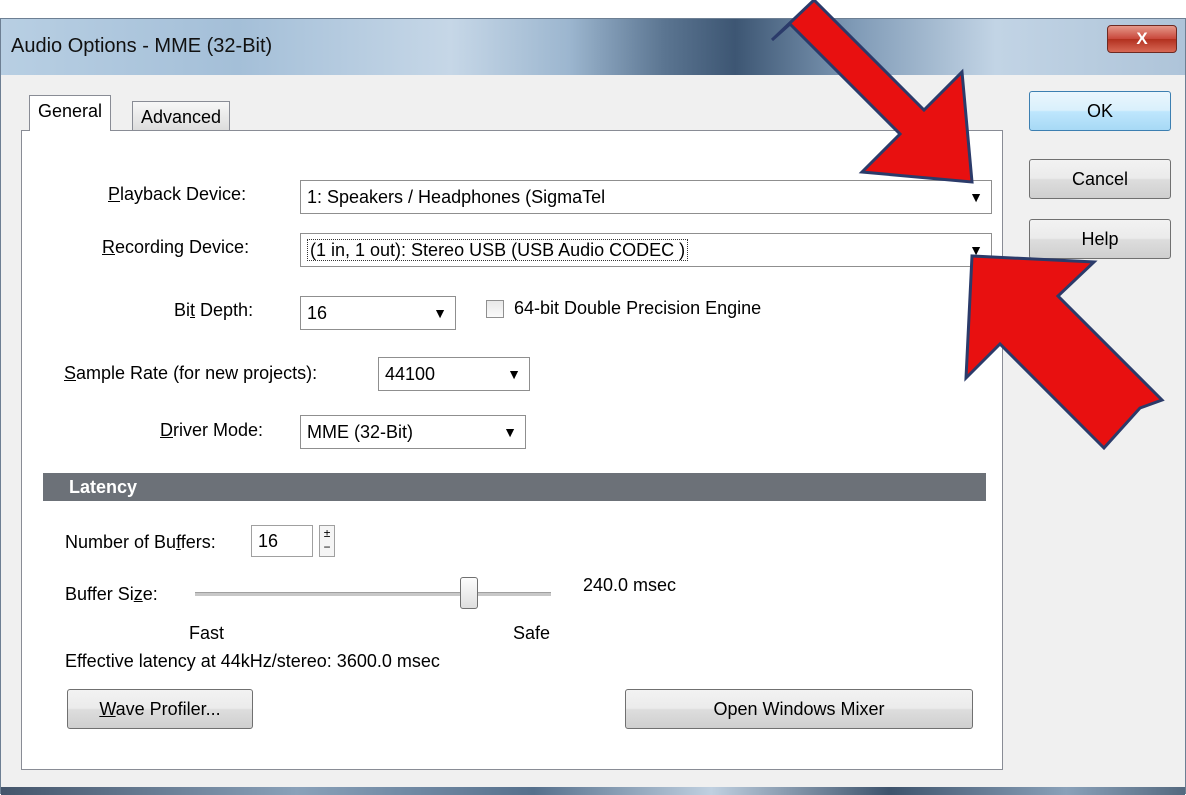  Describe the element at coordinates (1064, 352) in the screenshot. I see `red-arrow-up-left` at that location.